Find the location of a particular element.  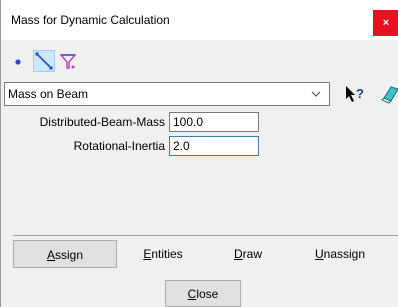

eraser-button is located at coordinates (388, 94).